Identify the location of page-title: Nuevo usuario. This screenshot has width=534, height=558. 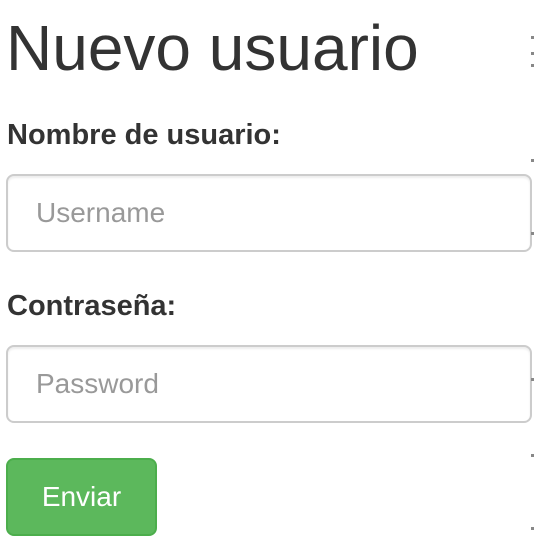
(212, 48).